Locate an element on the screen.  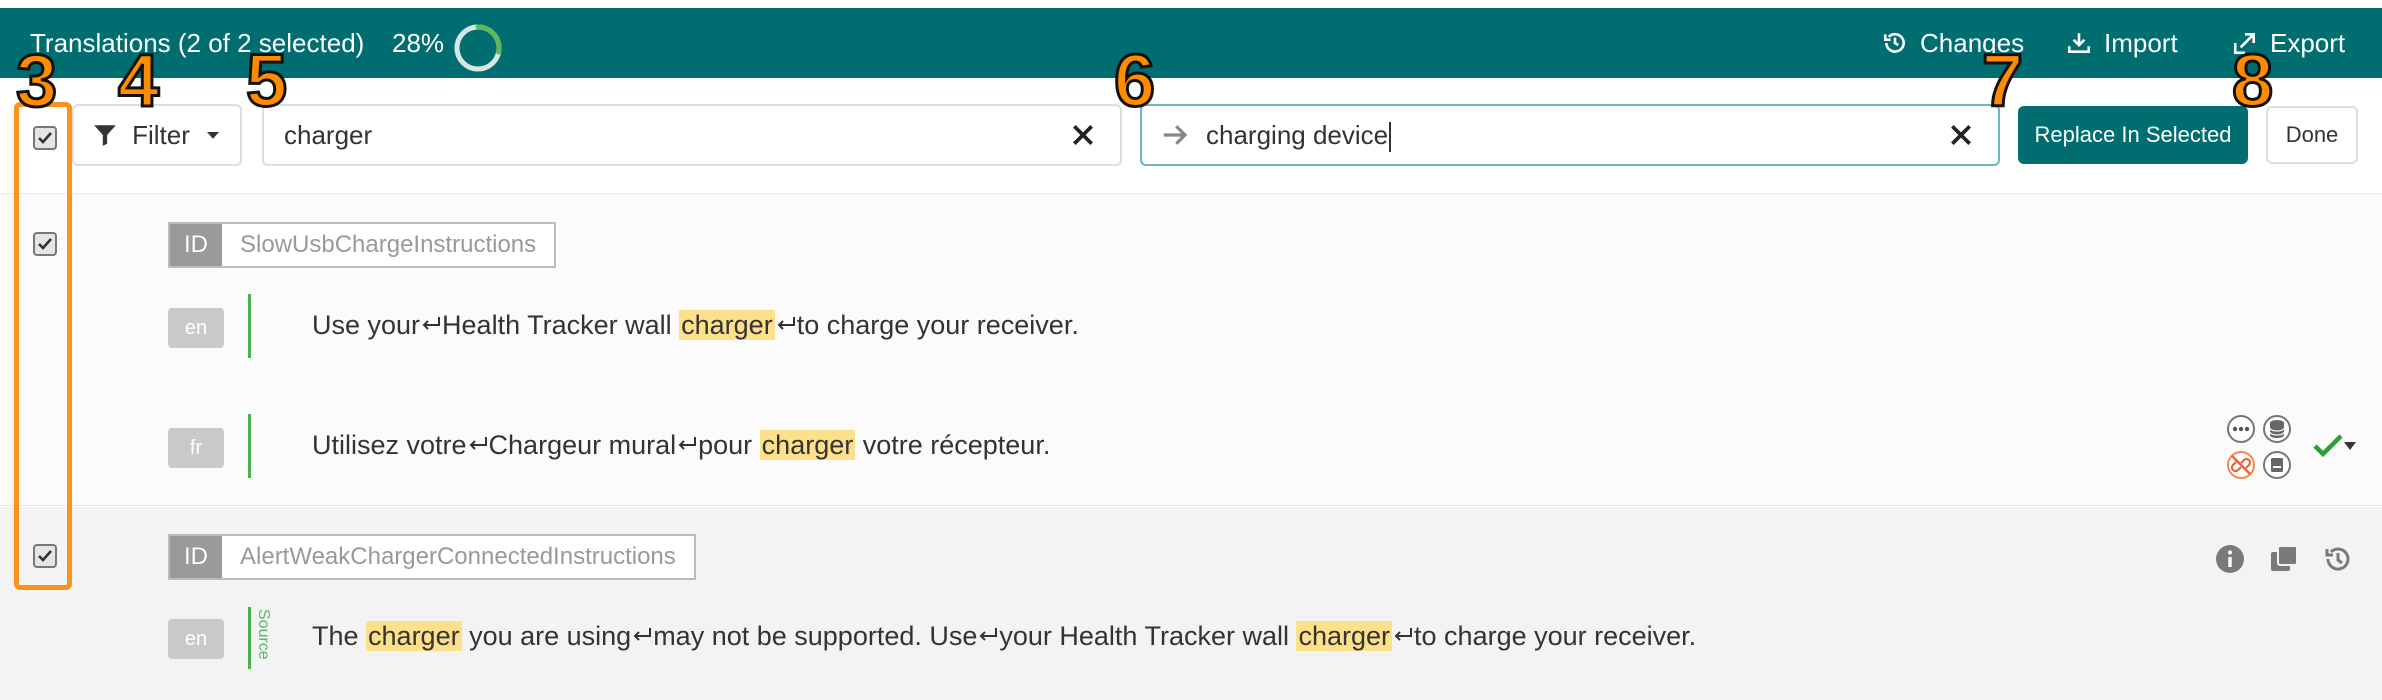
source-label: Source is located at coordinates (263, 634).